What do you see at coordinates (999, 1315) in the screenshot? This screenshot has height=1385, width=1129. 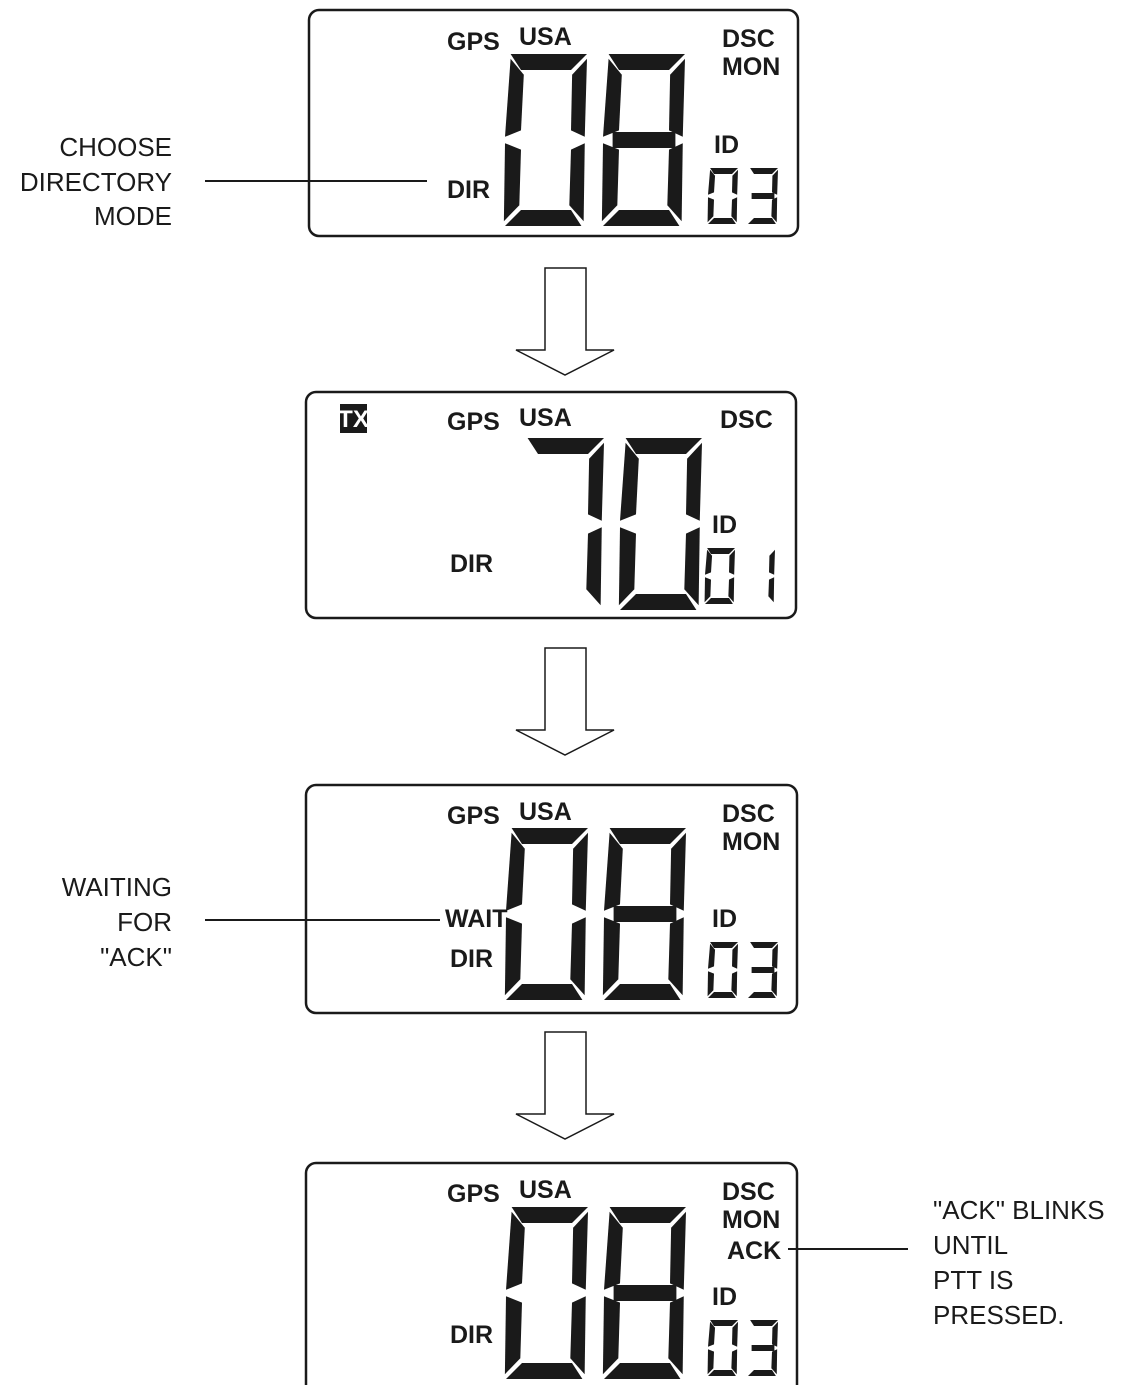 I see `callout-line: PRESSED.` at bounding box center [999, 1315].